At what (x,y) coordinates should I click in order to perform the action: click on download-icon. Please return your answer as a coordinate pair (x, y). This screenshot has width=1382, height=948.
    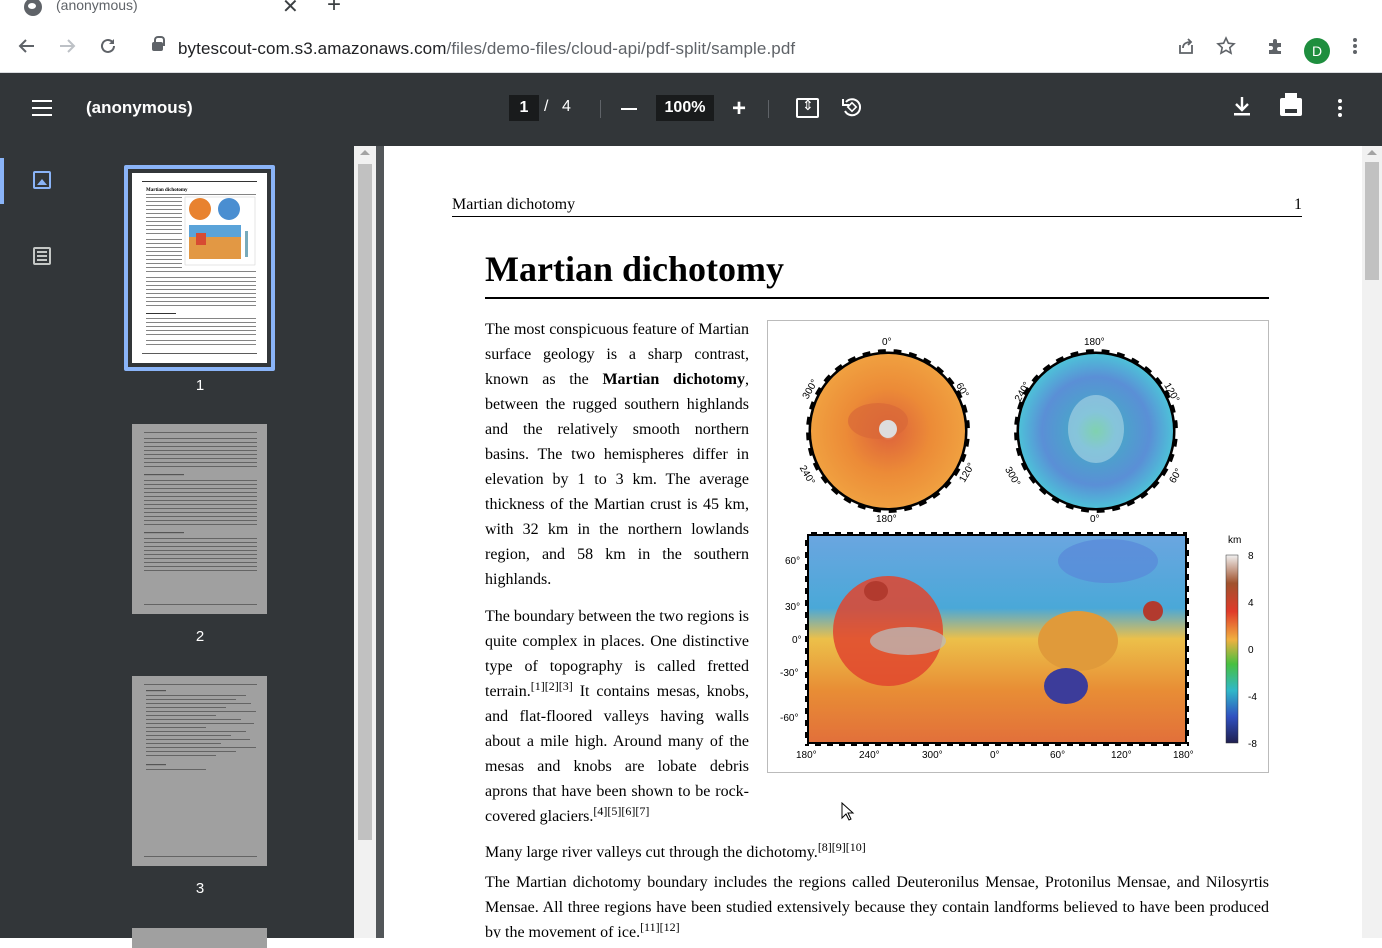
    Looking at the image, I should click on (1242, 109).